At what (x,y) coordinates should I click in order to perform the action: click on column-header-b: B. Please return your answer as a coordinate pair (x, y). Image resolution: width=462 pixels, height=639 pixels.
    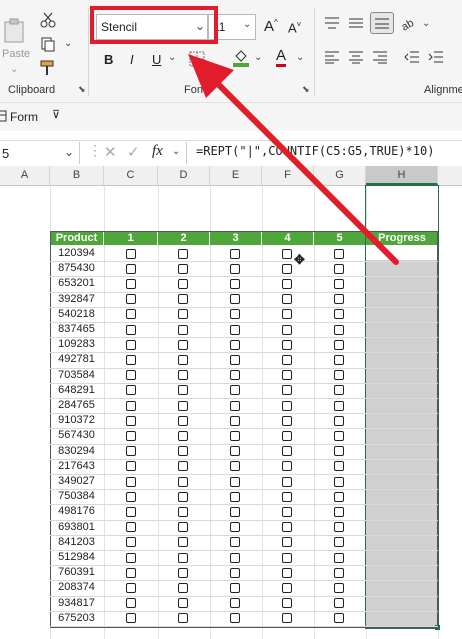
    Looking at the image, I should click on (77, 175).